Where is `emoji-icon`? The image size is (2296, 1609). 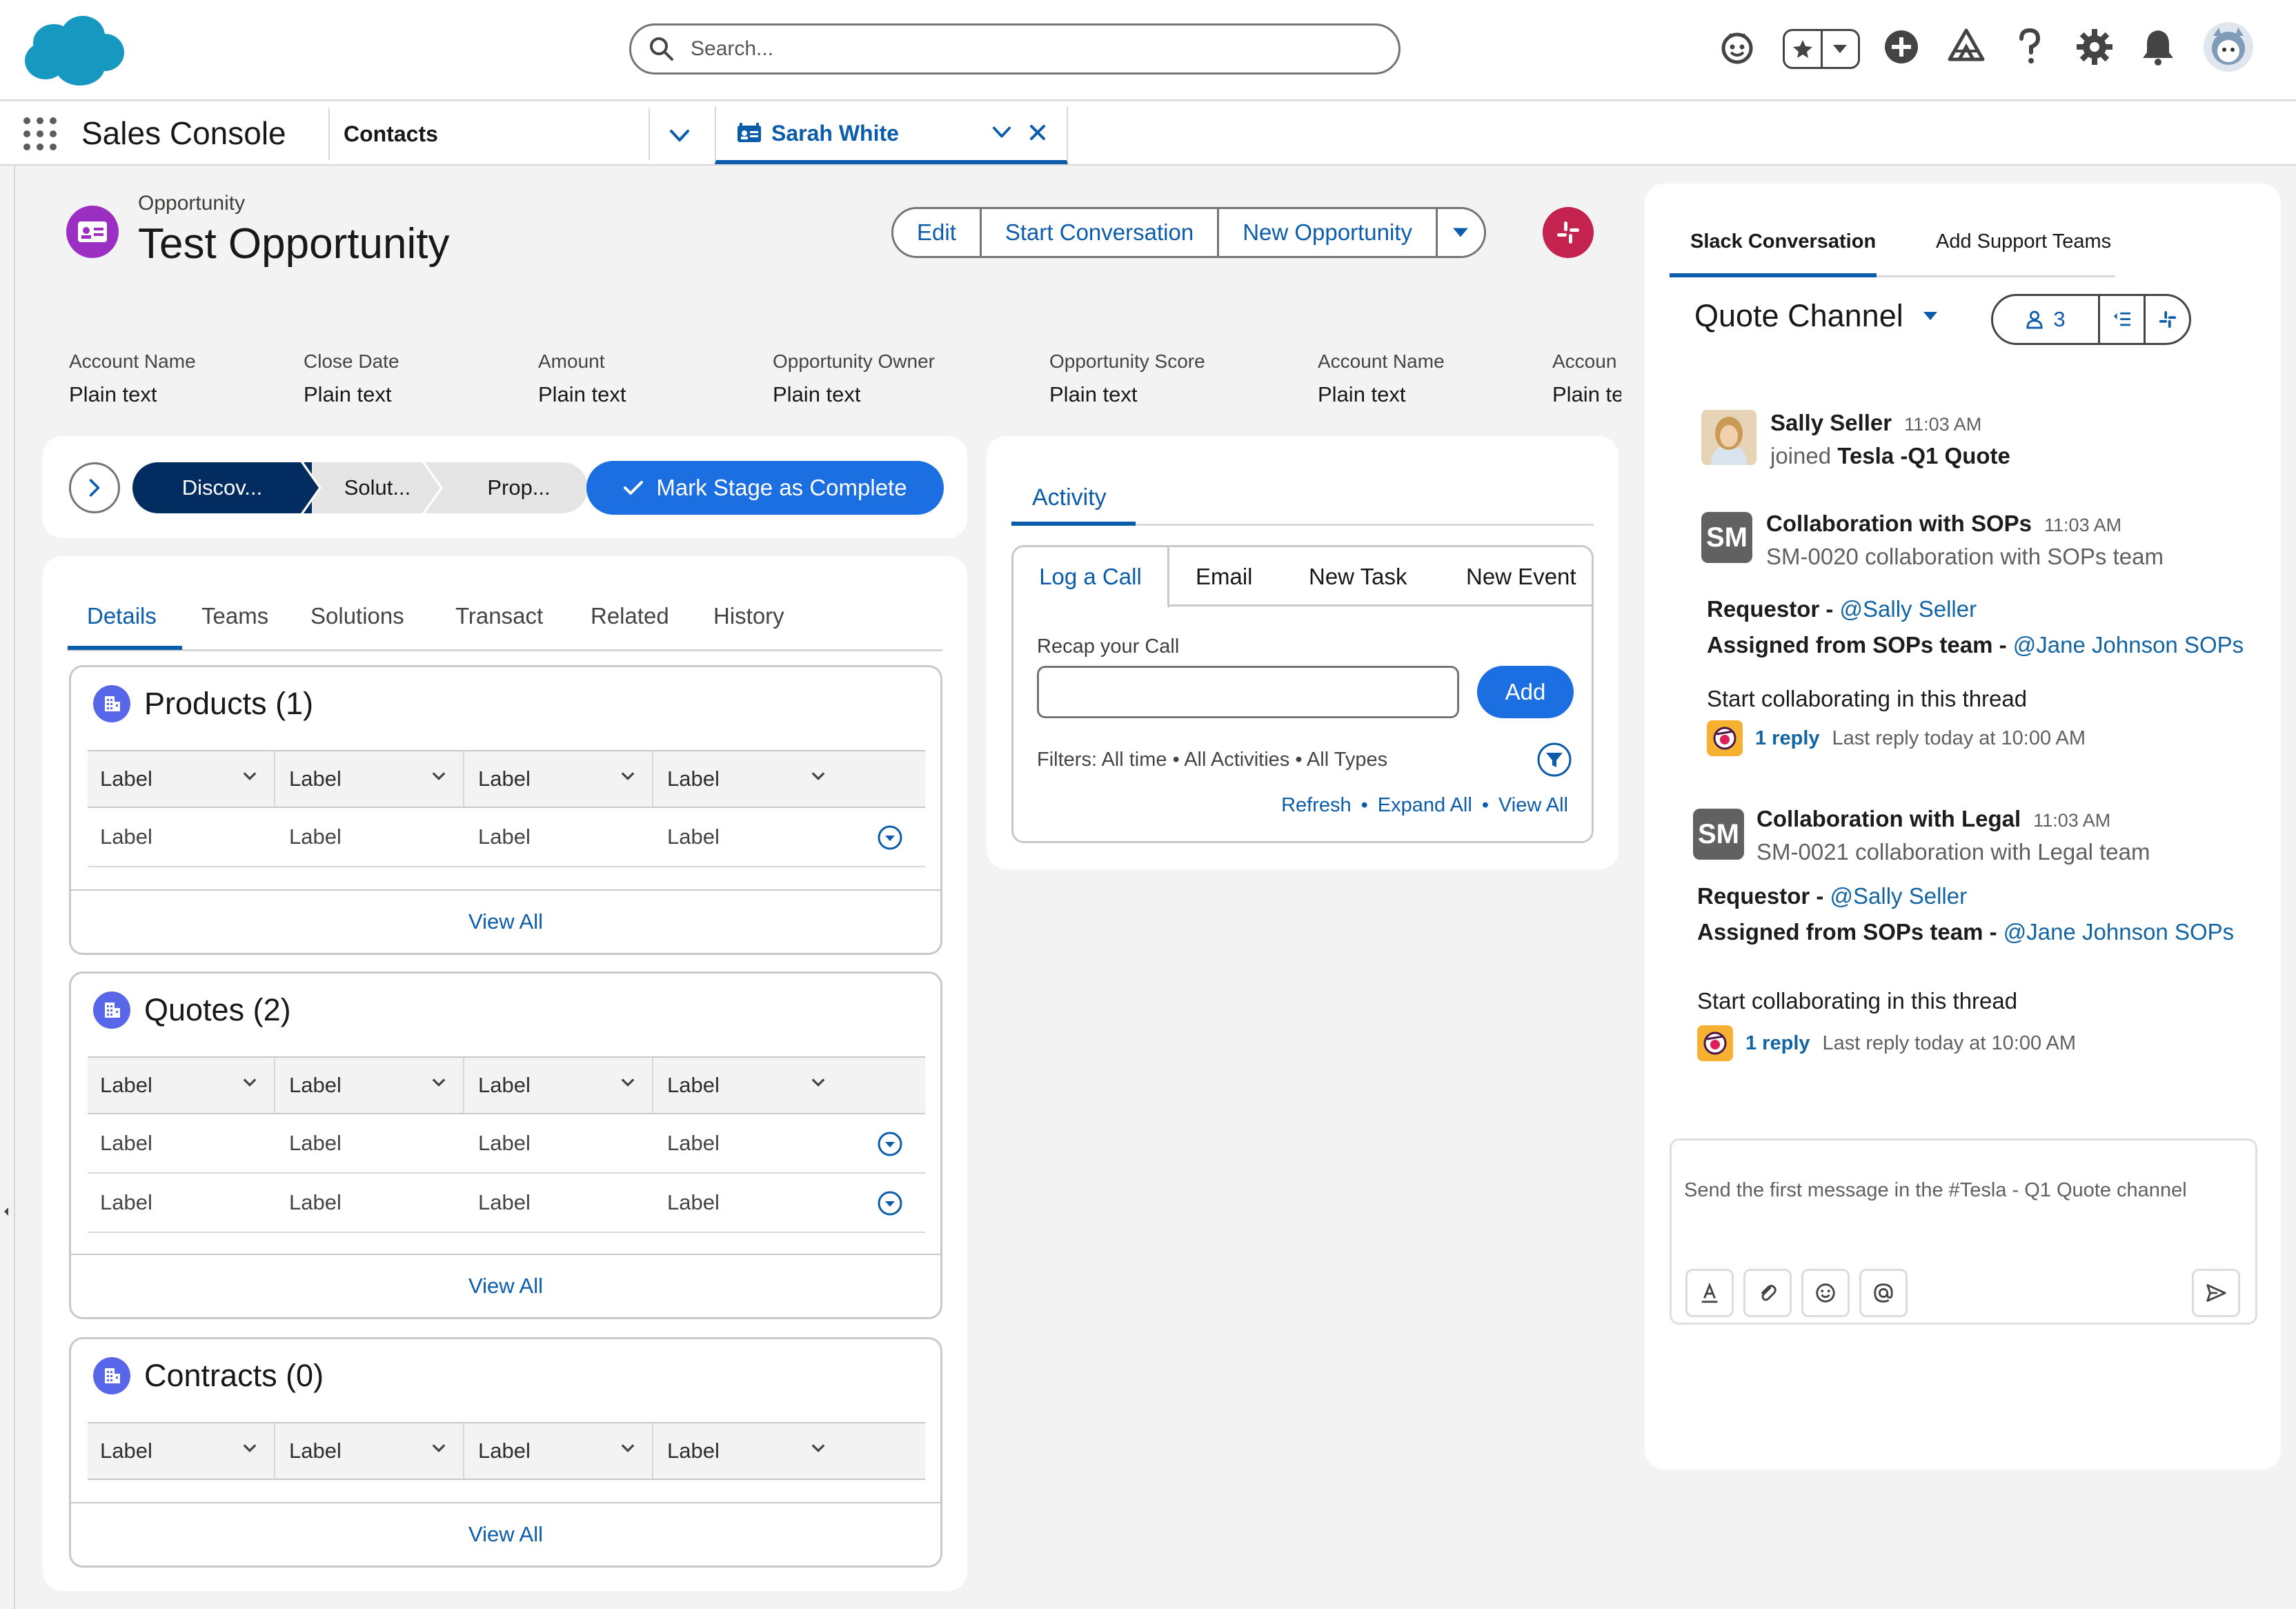
emoji-icon is located at coordinates (1826, 1293).